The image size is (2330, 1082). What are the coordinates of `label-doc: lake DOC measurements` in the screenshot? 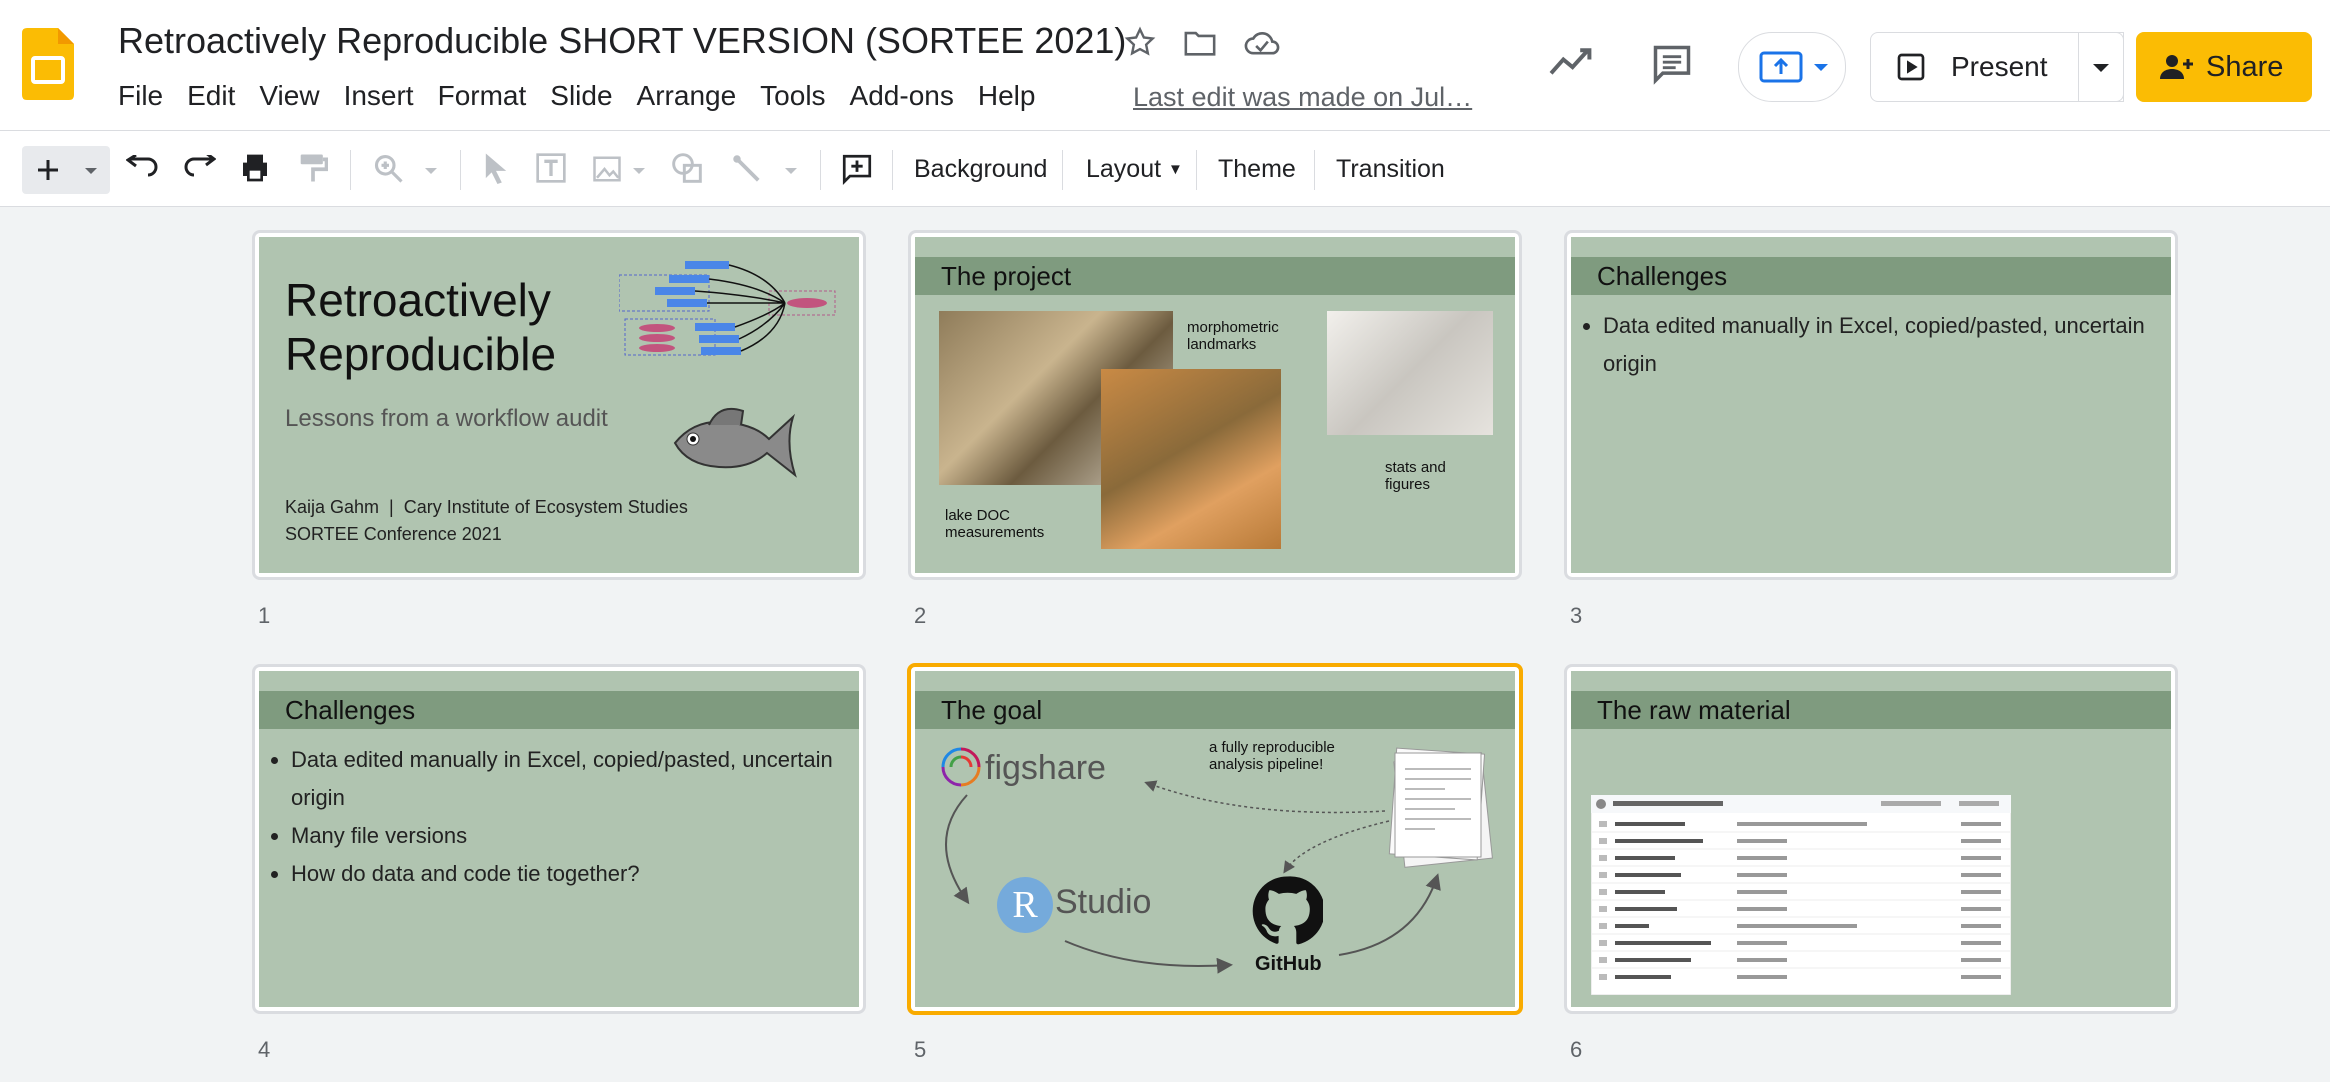 It's located at (995, 524).